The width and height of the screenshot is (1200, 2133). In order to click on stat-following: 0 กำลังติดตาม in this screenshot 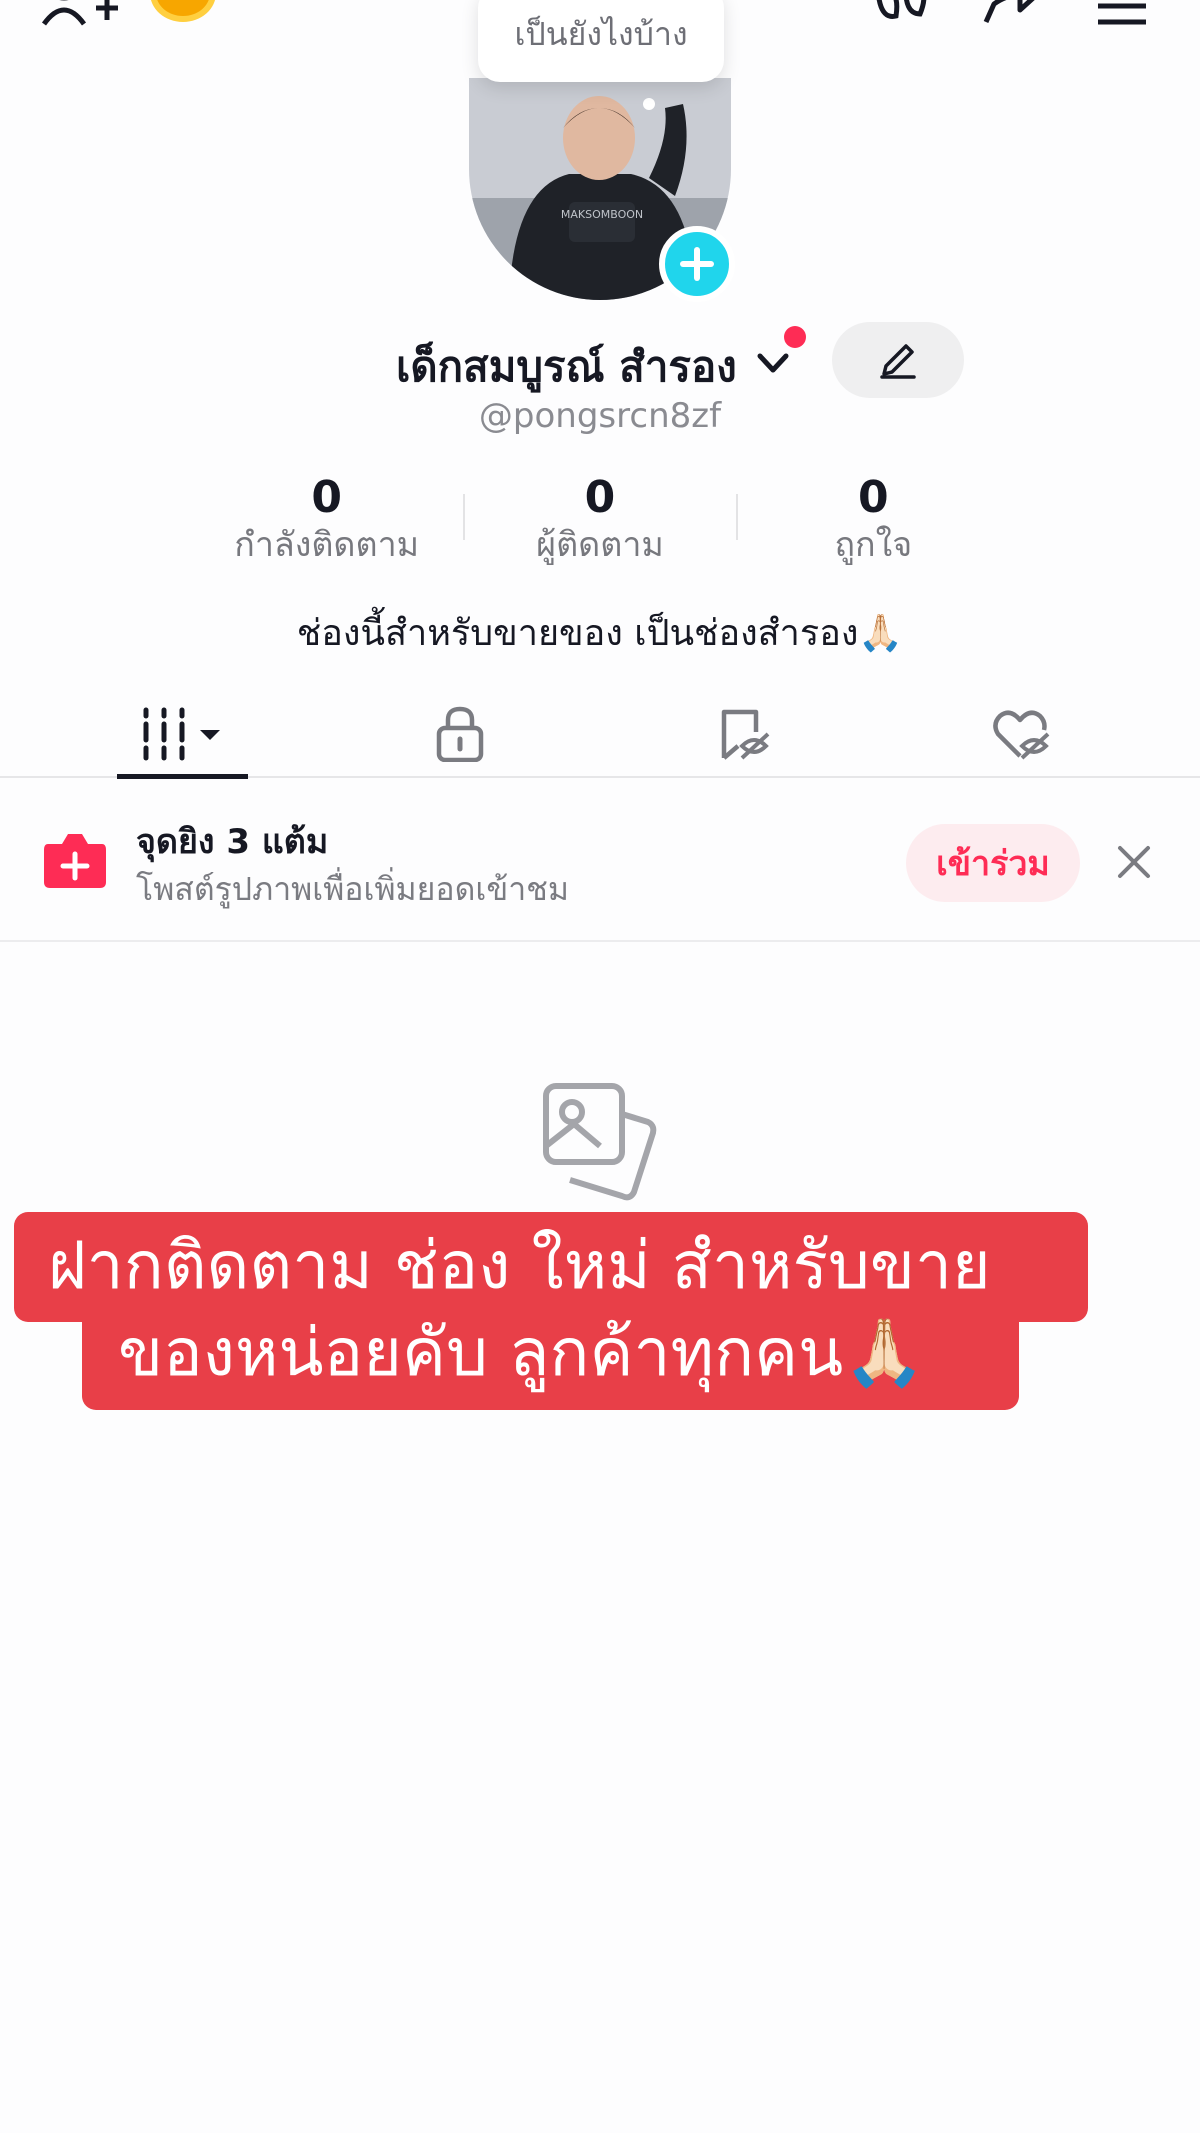, I will do `click(326, 520)`.